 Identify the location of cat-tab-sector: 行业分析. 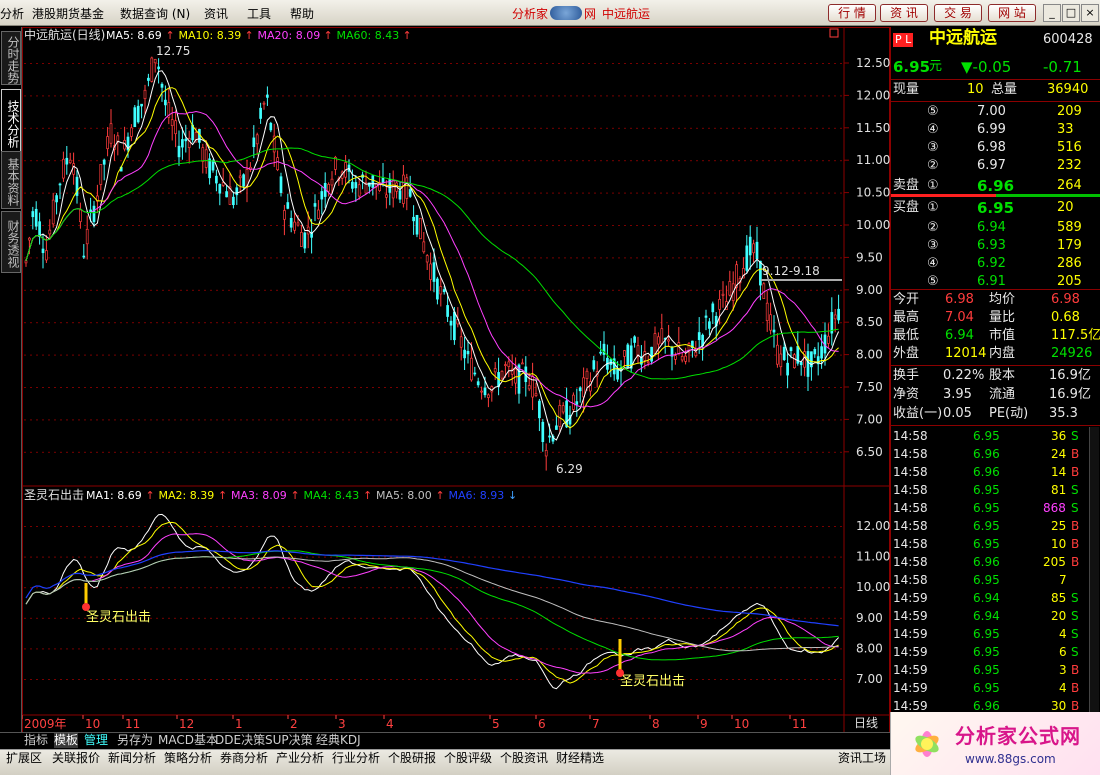
(356, 758).